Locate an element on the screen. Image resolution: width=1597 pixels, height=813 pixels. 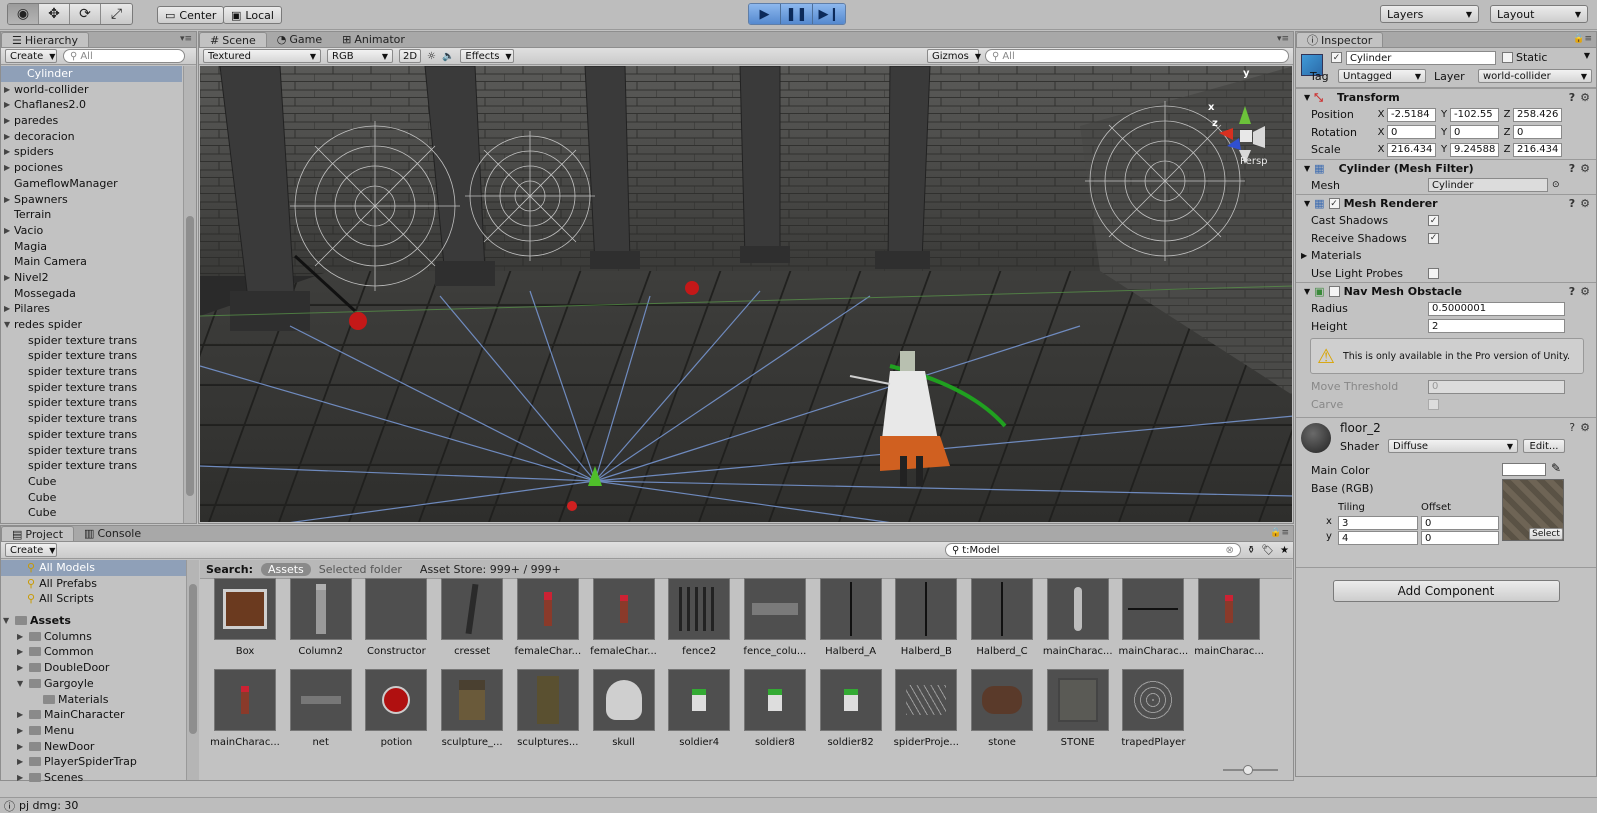
tiling-y-field: 4 is located at coordinates (1378, 538).